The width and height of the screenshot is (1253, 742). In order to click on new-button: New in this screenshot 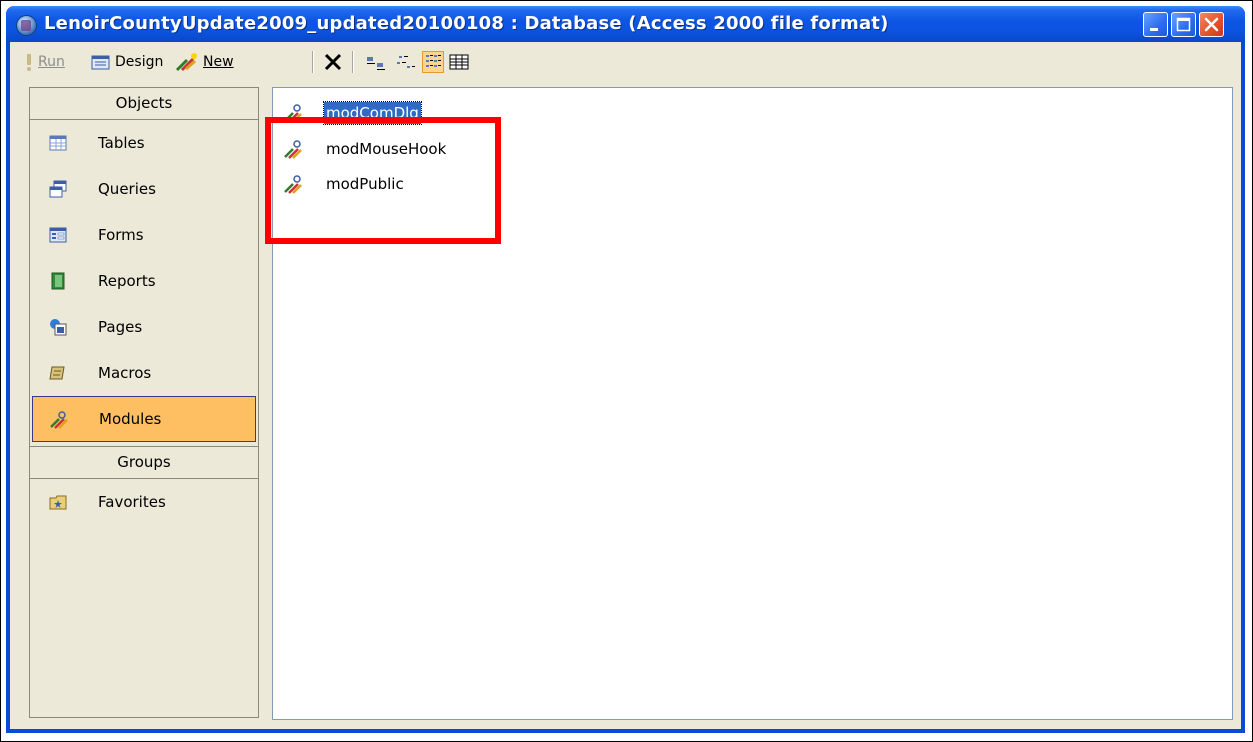, I will do `click(204, 62)`.